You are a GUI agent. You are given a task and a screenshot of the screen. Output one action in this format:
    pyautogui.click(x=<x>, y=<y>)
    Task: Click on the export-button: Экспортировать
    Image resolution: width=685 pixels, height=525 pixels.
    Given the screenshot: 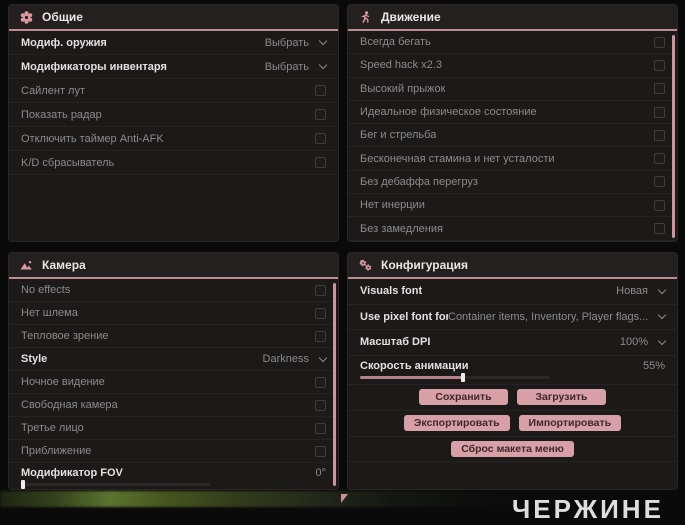 What is the action you would take?
    pyautogui.click(x=456, y=423)
    